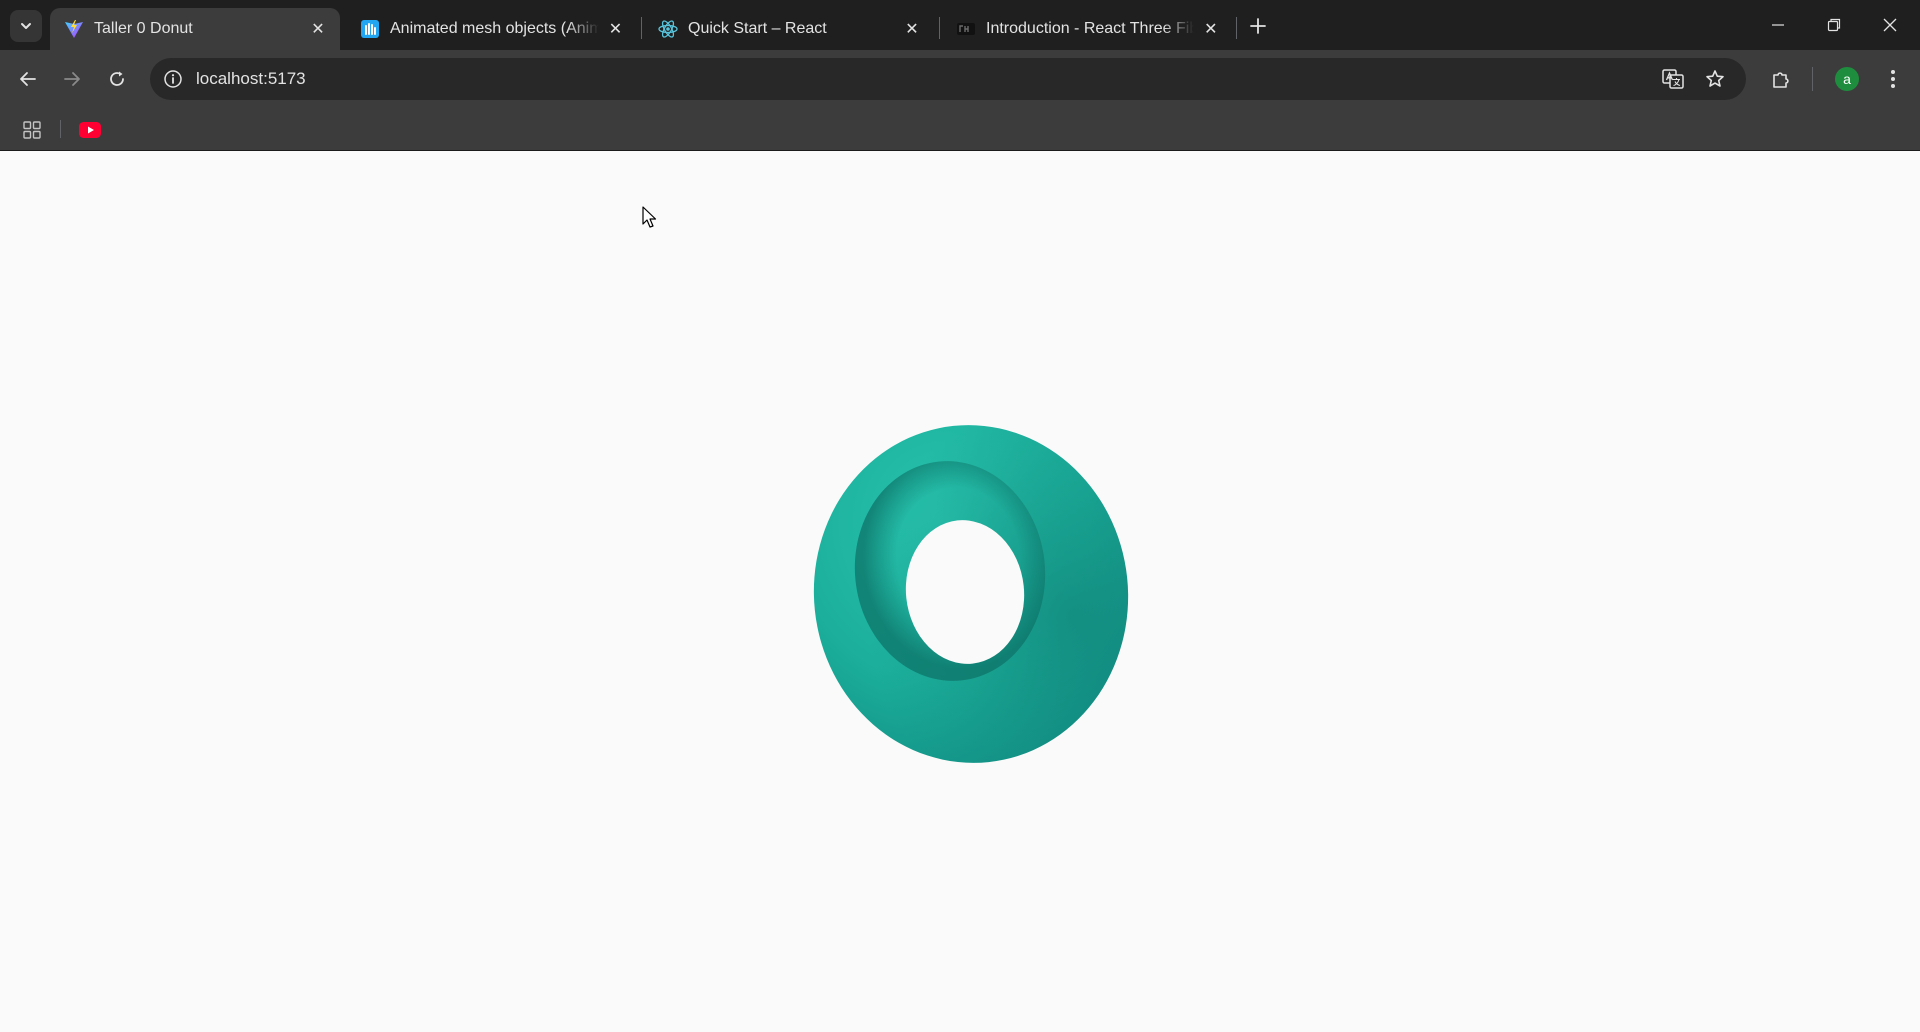 The image size is (1920, 1032). What do you see at coordinates (143, 28) in the screenshot?
I see `tab-title: Taller 0 Donut` at bounding box center [143, 28].